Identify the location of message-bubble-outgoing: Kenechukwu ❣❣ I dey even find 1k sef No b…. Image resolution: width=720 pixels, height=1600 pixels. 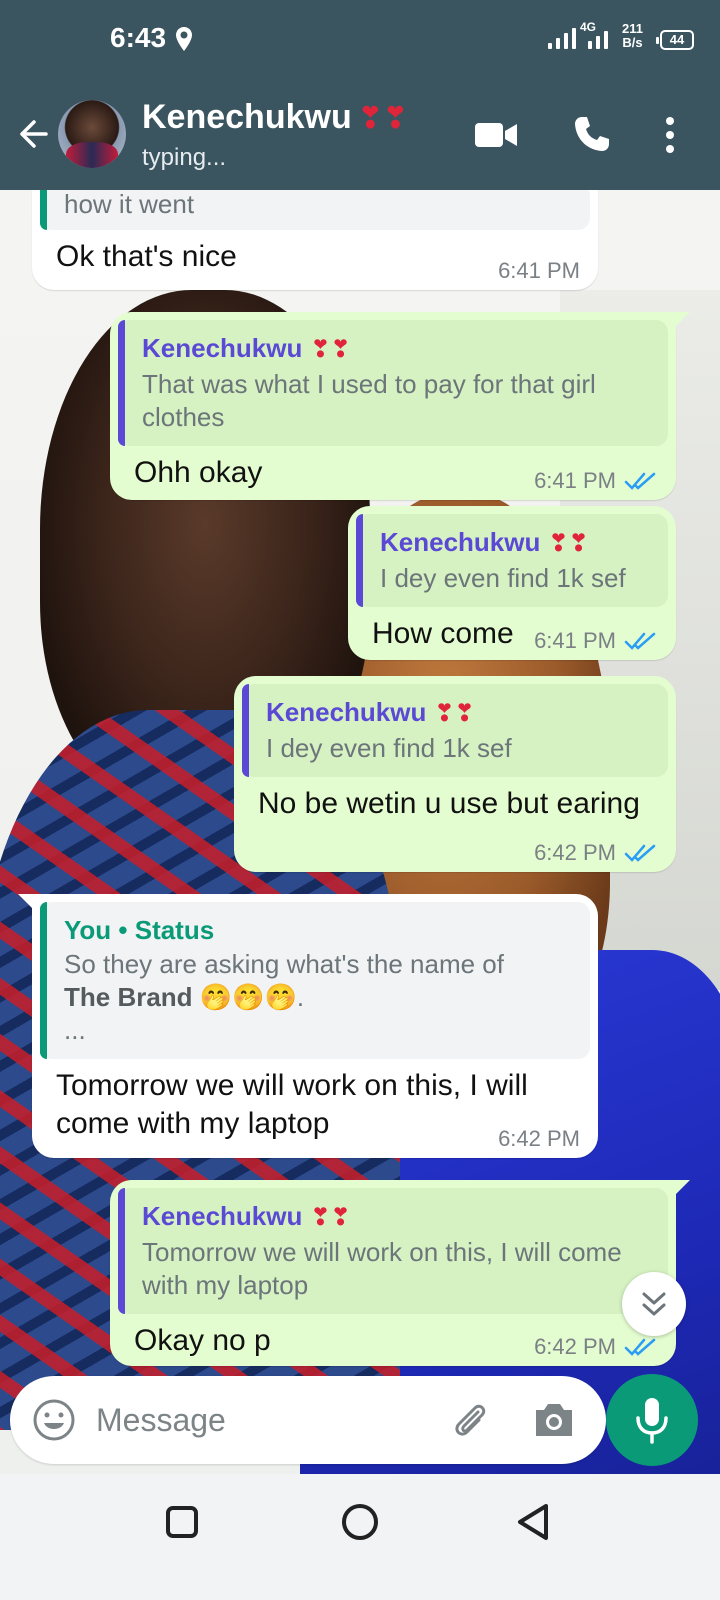
(455, 774).